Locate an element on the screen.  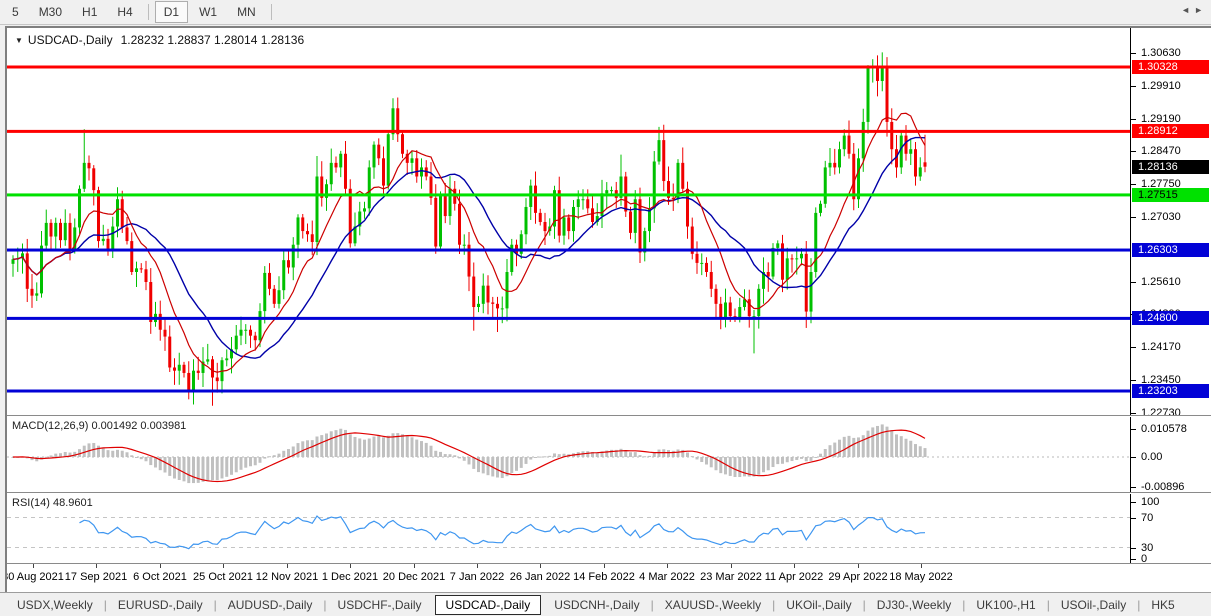
time-axis-label: 14 Feb 2022 is located at coordinates (604, 577).